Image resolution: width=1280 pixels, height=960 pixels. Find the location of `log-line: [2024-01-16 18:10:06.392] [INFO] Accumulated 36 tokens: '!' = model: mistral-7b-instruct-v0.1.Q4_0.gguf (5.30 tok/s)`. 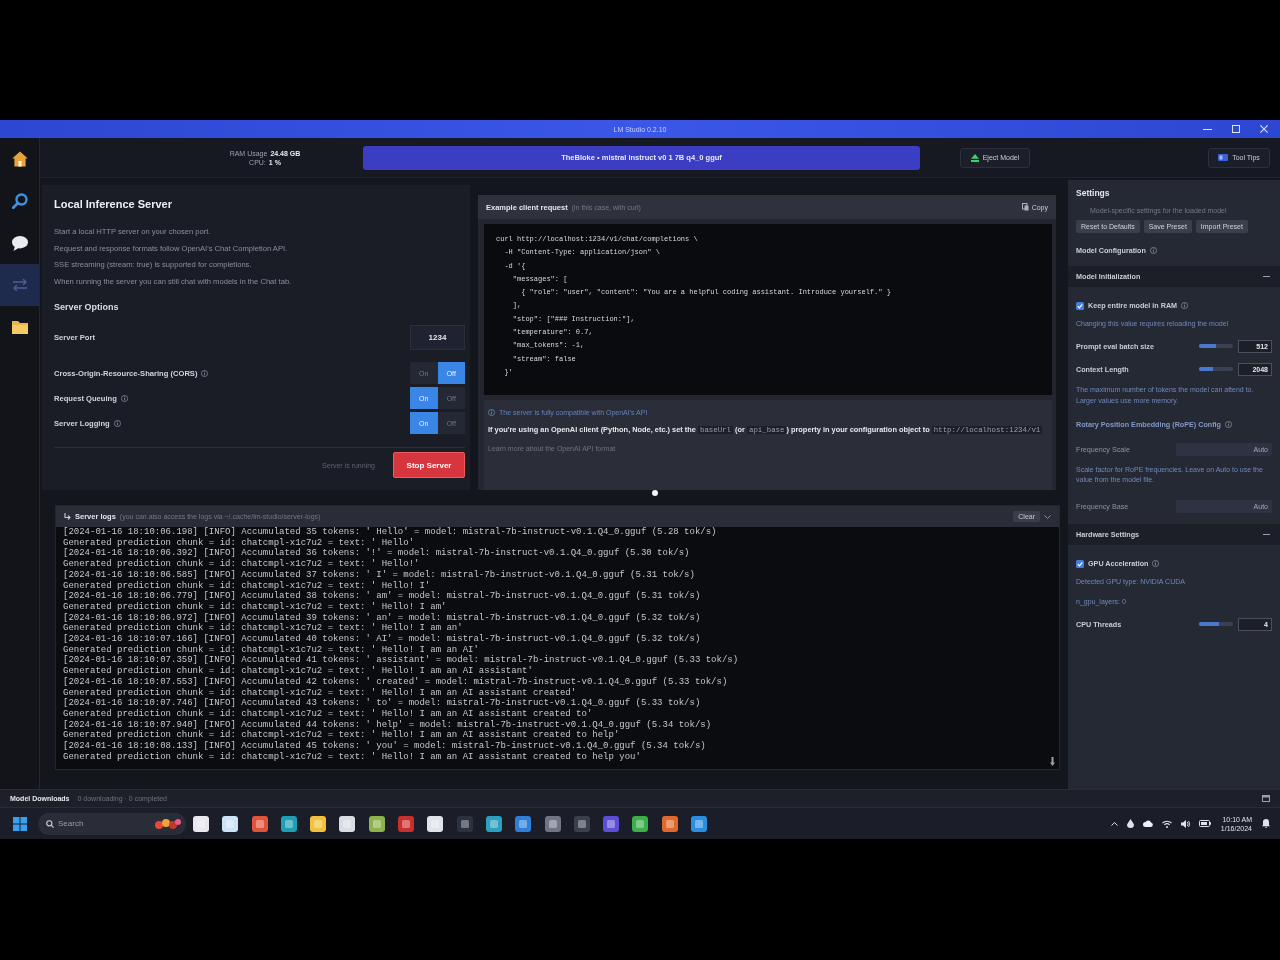

log-line: [2024-01-16 18:10:06.392] [INFO] Accumulated 36 tokens: '!' = model: mistral-7b-instruct-v0.1.Q4_0.gguf (5.30 tok/s) is located at coordinates (376, 553).